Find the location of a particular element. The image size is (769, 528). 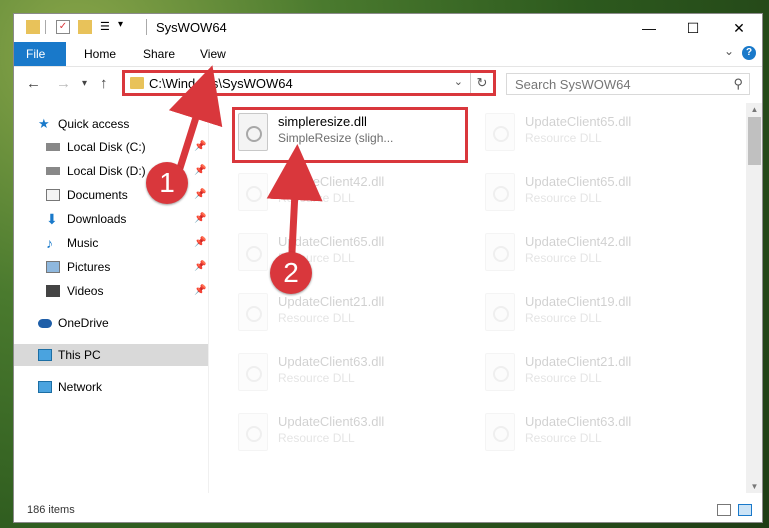

step-badge-1: 1 is located at coordinates (167, 183).